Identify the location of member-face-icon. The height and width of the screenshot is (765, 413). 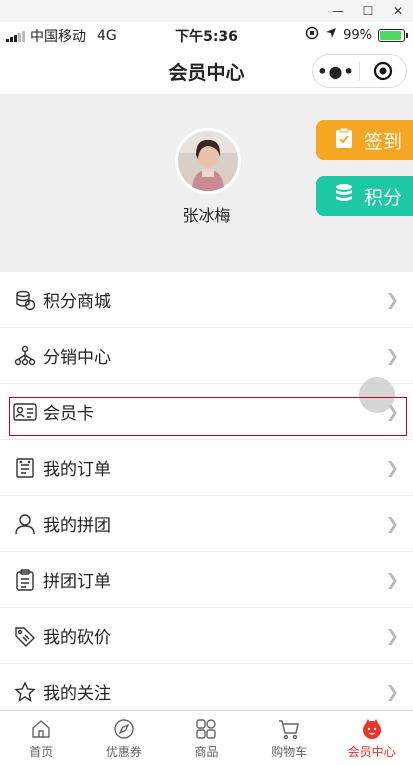
(372, 729).